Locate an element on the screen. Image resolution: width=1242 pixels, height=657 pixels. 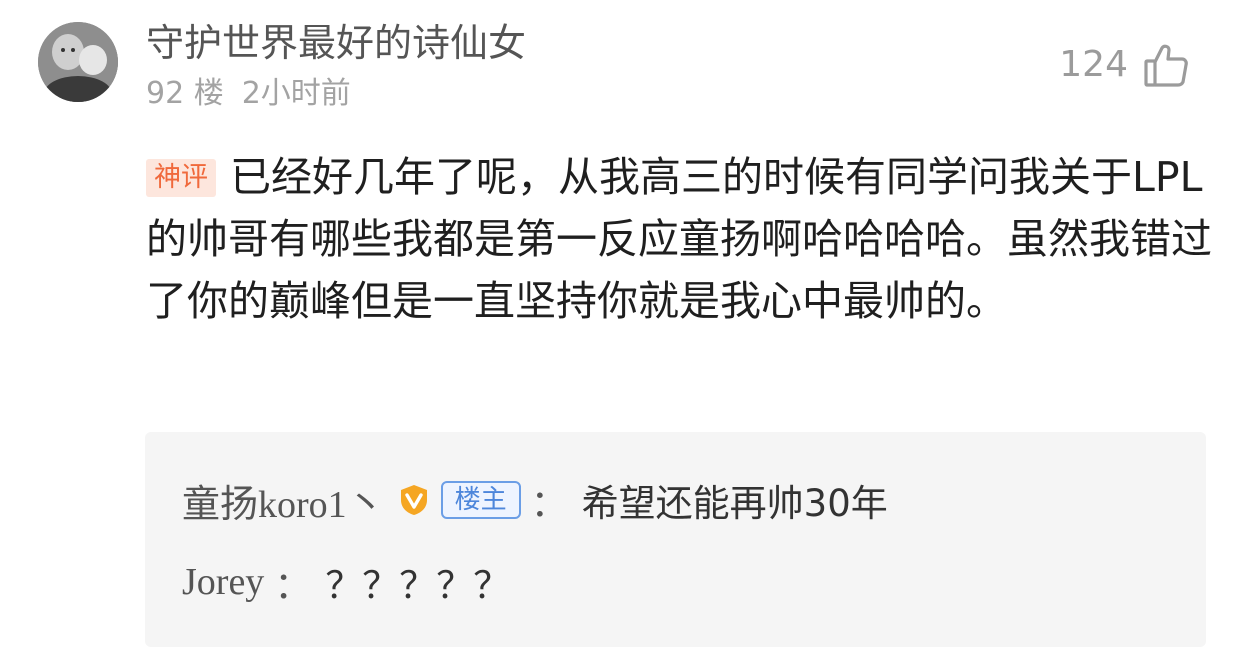
hot-comment-badge: 神评 is located at coordinates (181, 178).